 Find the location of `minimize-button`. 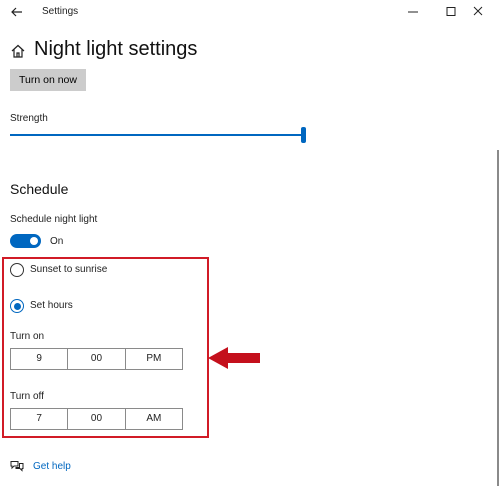

minimize-button is located at coordinates (413, 12).